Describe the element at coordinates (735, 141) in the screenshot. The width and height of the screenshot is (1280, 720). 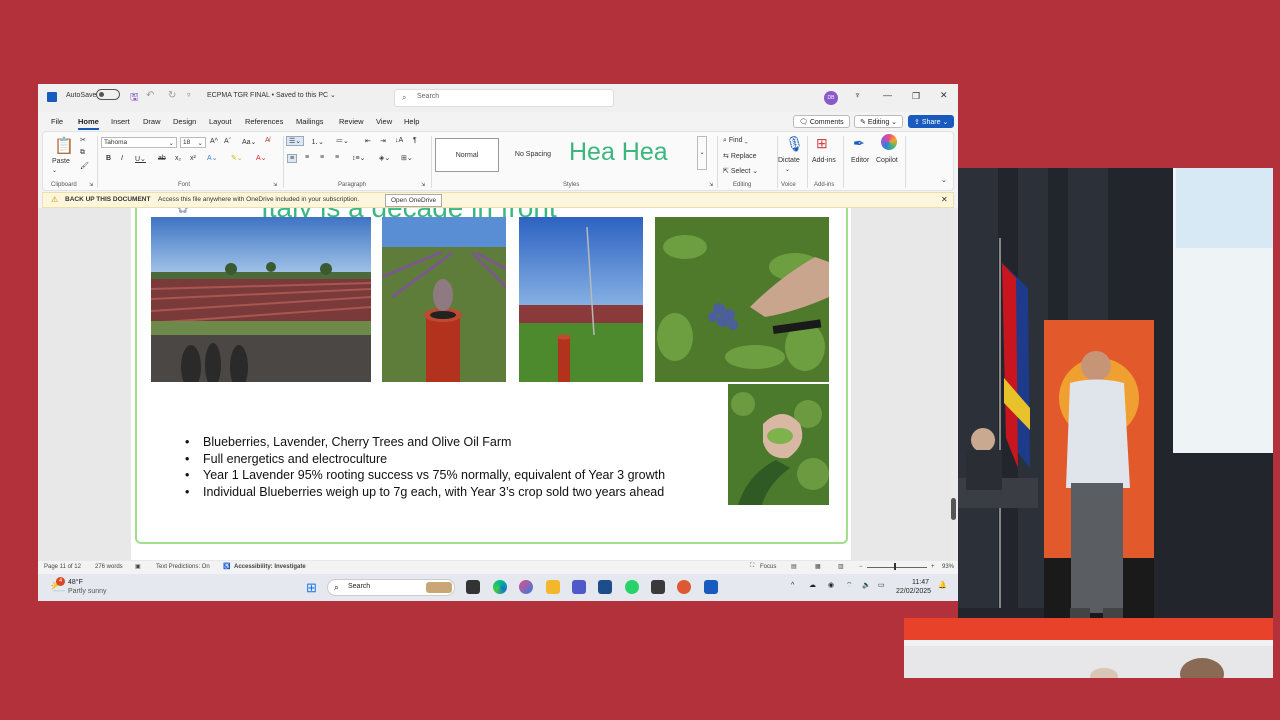
I see `find-button: ⌕ Find ⌄` at that location.